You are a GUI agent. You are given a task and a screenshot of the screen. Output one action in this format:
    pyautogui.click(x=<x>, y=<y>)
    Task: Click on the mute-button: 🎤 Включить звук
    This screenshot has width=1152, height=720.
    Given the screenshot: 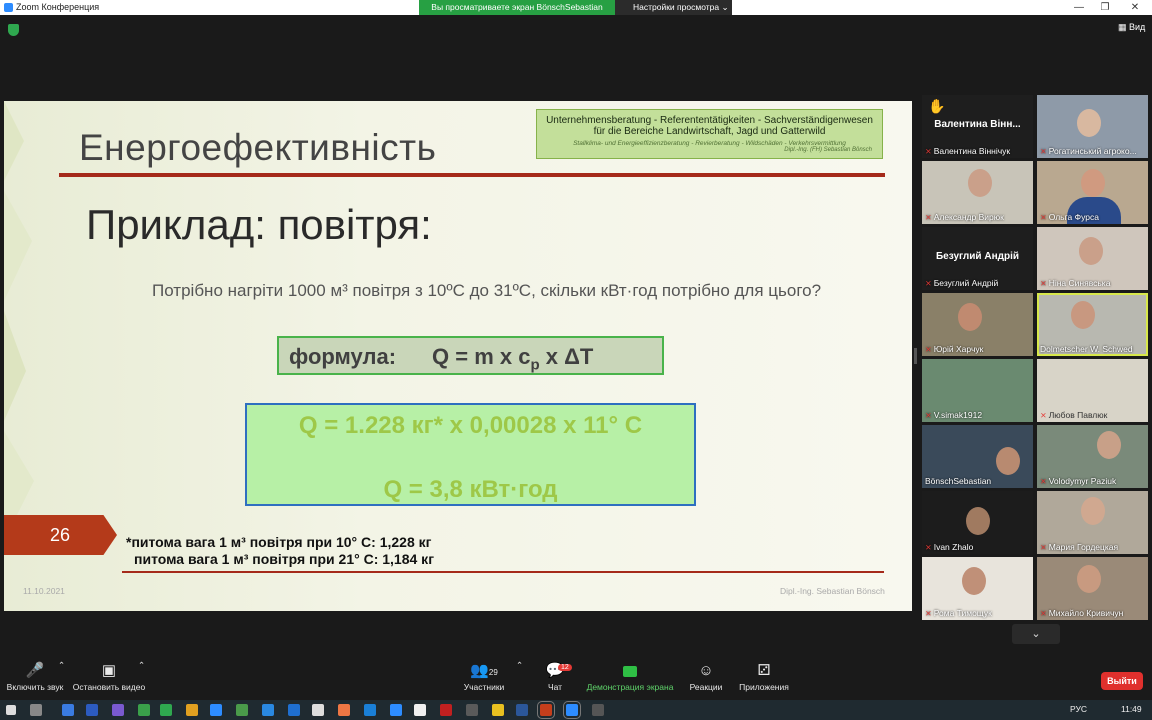 What is the action you would take?
    pyautogui.click(x=35, y=676)
    